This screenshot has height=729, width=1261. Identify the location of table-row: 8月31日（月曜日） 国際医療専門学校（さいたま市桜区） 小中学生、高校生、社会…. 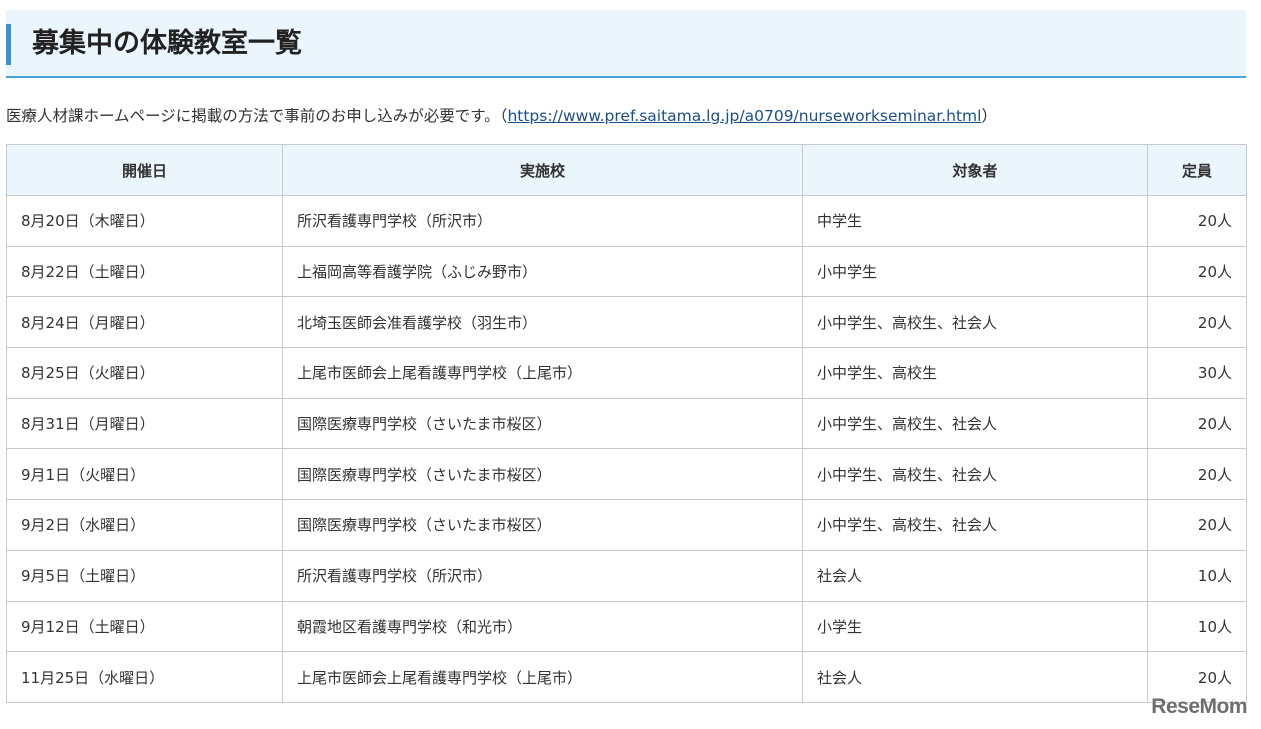
(626, 423).